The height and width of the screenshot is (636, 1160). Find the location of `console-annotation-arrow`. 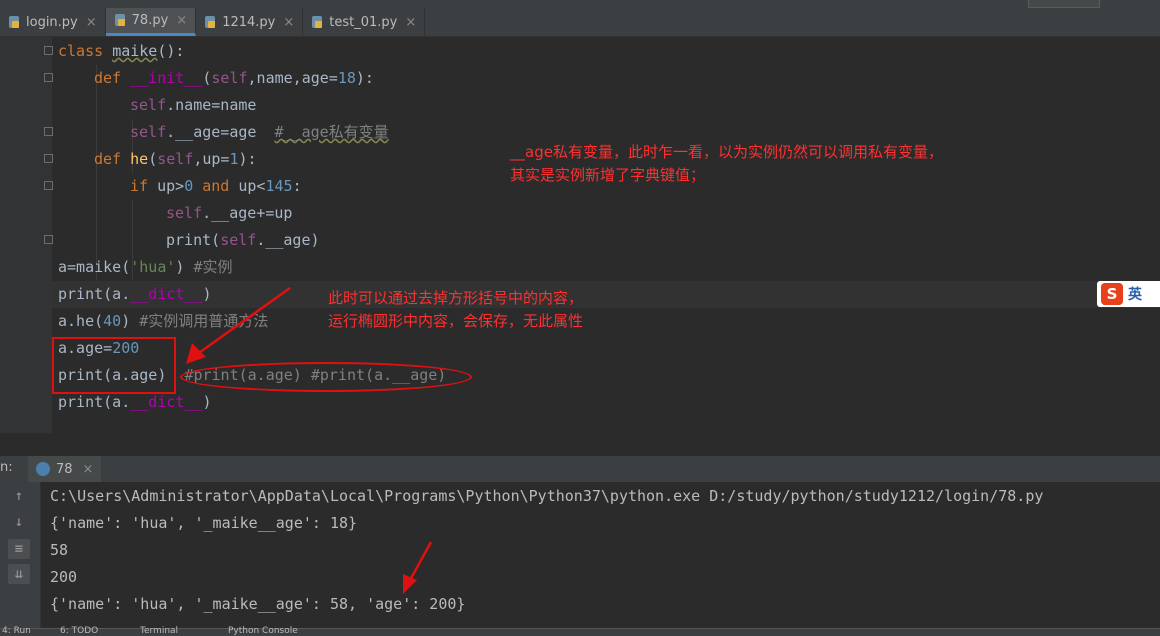

console-annotation-arrow is located at coordinates (418, 567).